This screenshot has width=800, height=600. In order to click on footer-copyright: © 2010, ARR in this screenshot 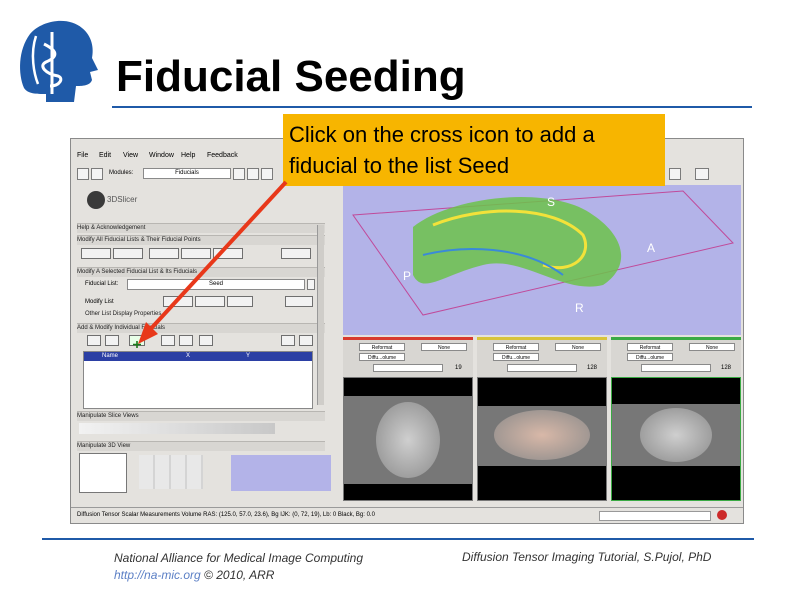, I will do `click(239, 575)`.